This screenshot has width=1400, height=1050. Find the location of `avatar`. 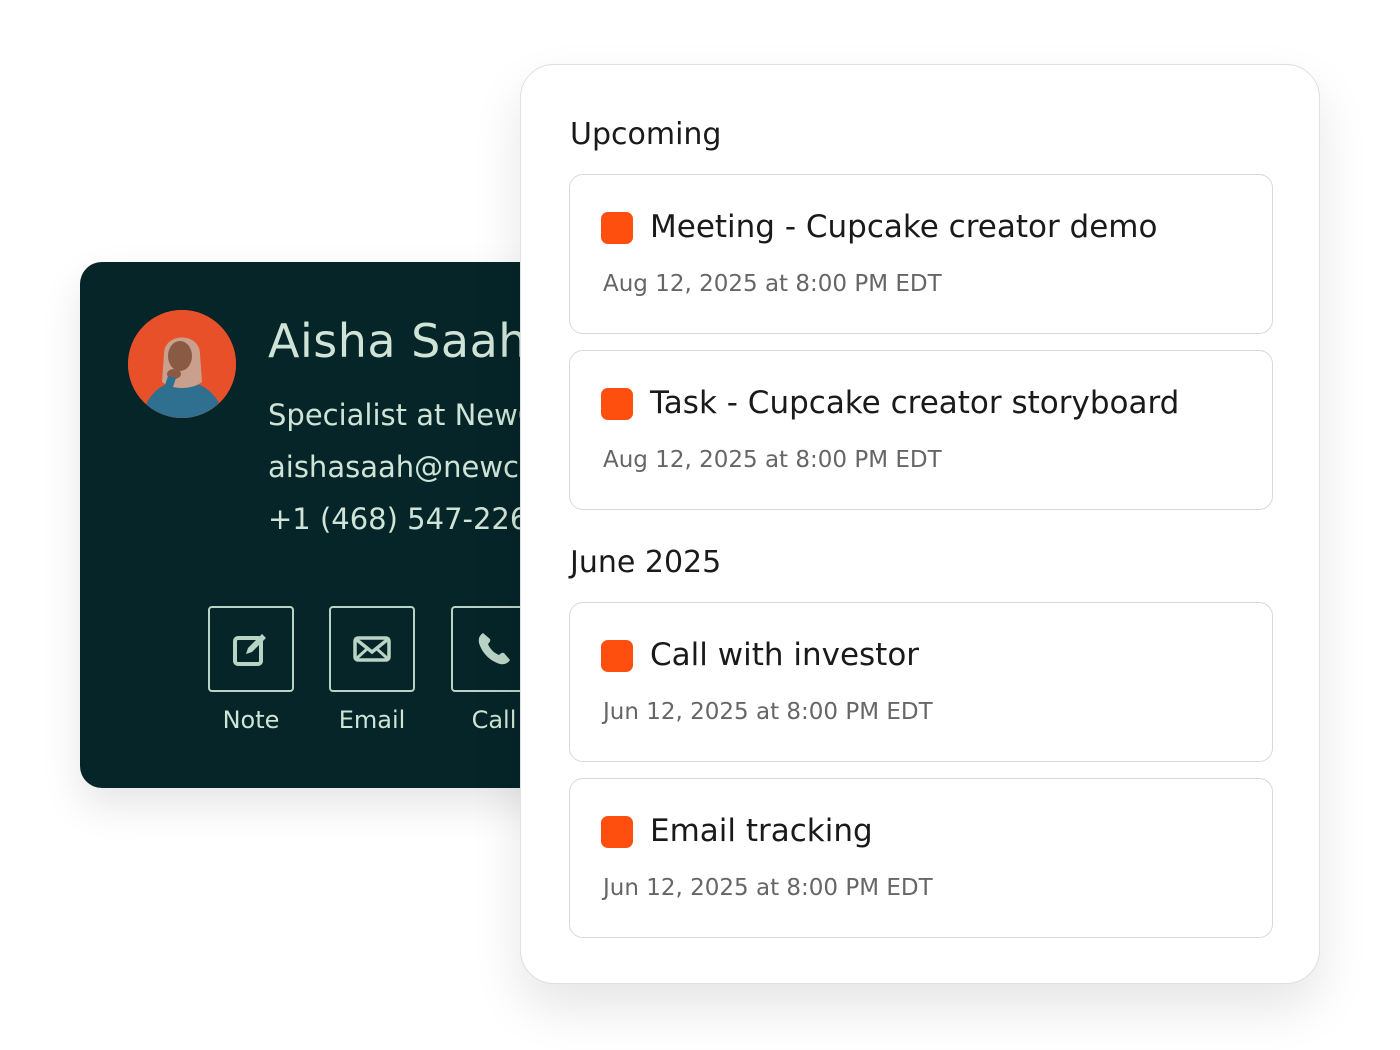

avatar is located at coordinates (182, 364).